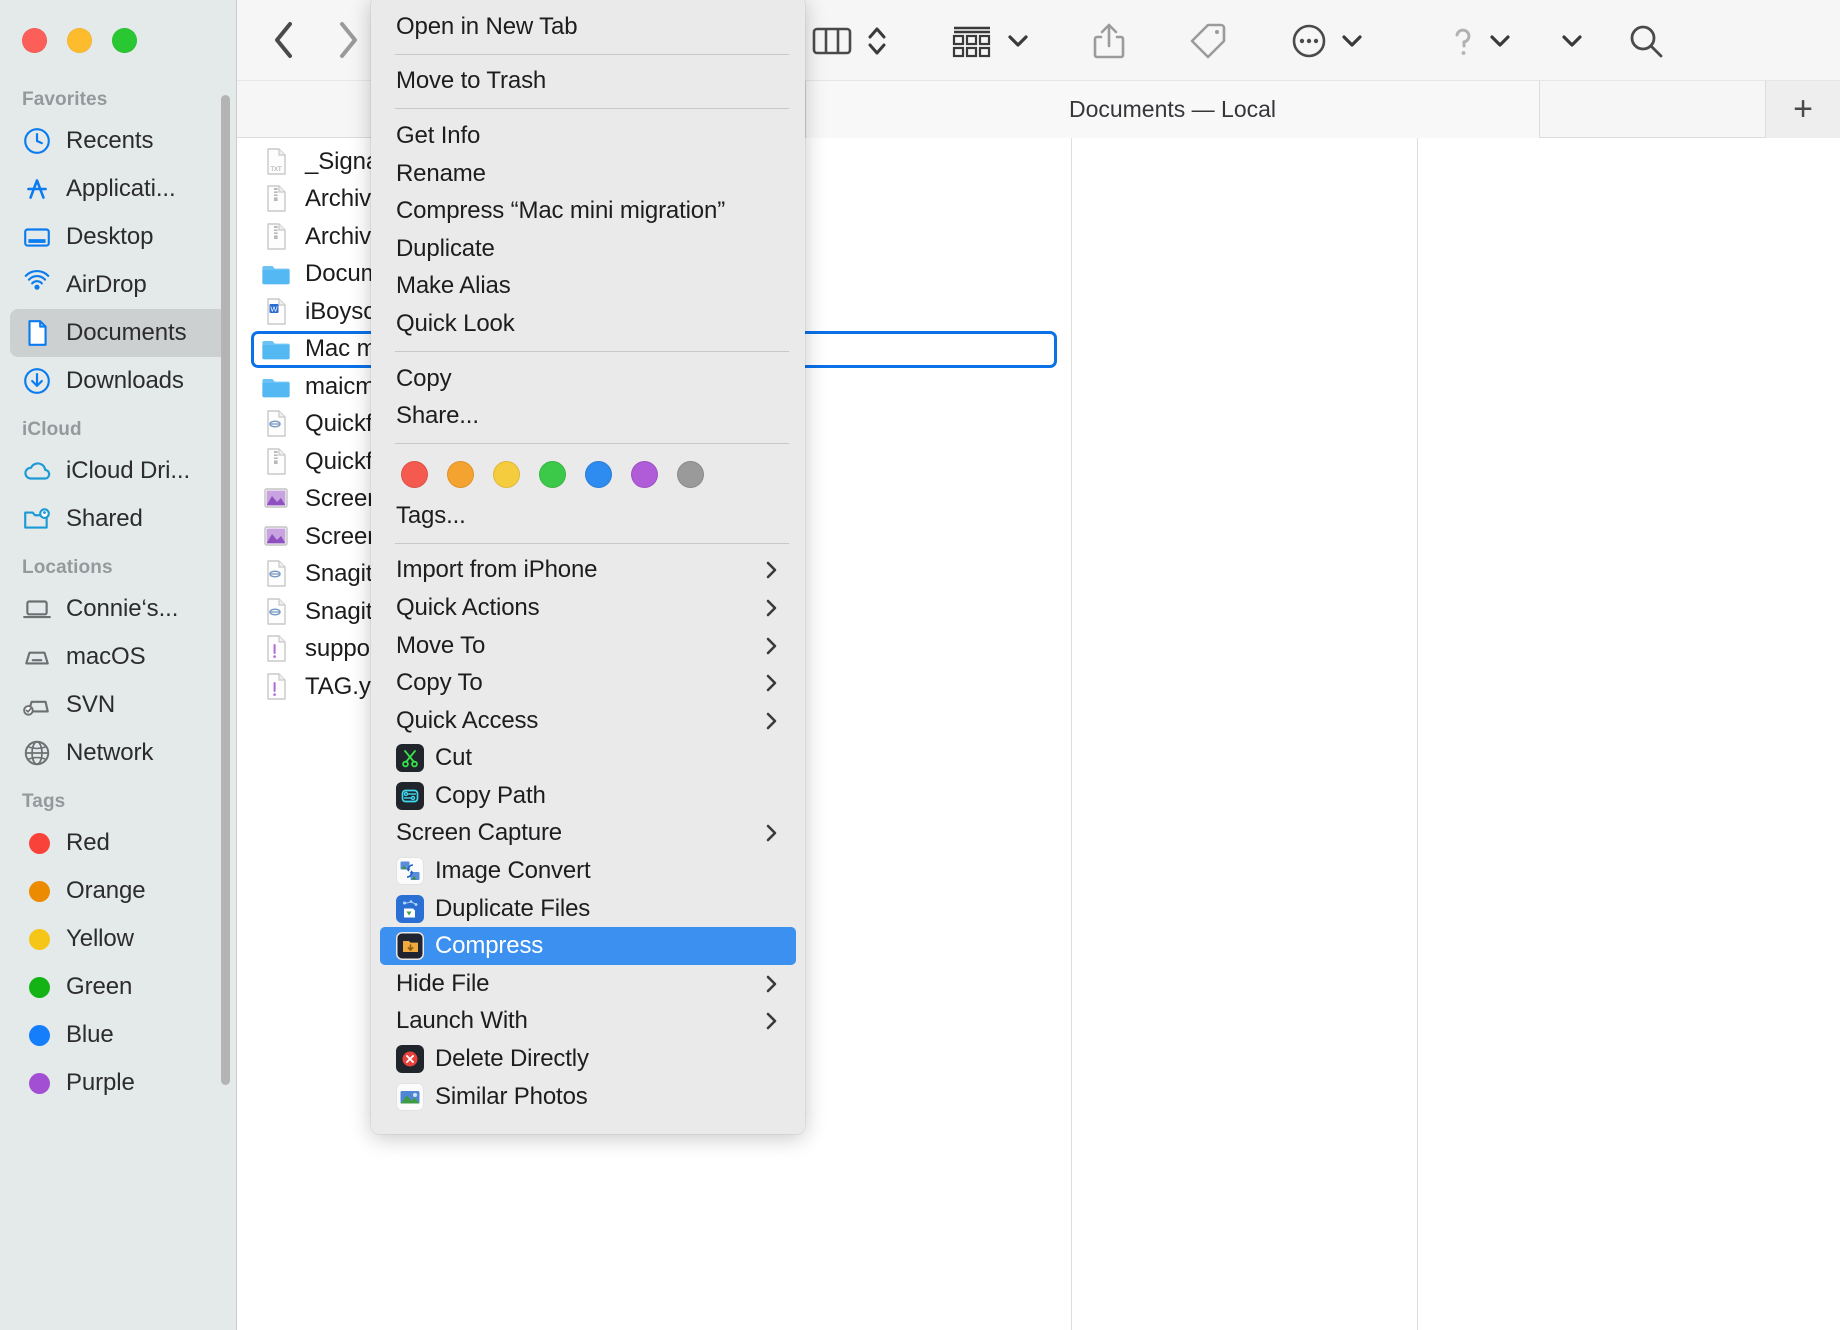 The image size is (1840, 1330). I want to click on globe-icon, so click(37, 753).